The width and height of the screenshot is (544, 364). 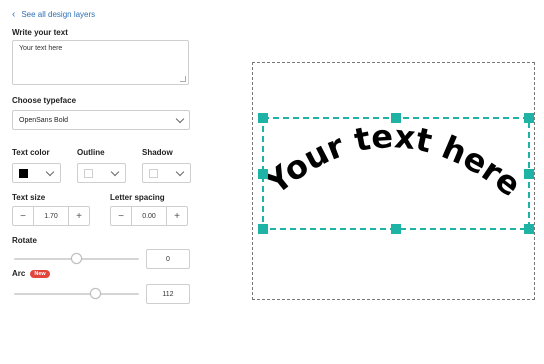 I want to click on resize-handle-top-left, so click(x=263, y=118).